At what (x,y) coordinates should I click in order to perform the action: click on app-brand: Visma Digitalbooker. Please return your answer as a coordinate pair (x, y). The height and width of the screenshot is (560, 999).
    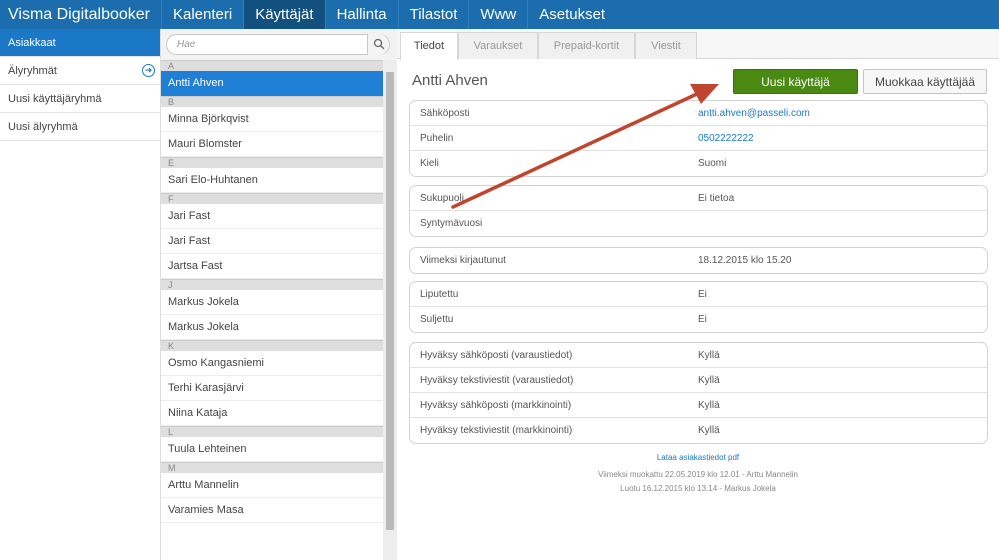
    Looking at the image, I should click on (80, 14).